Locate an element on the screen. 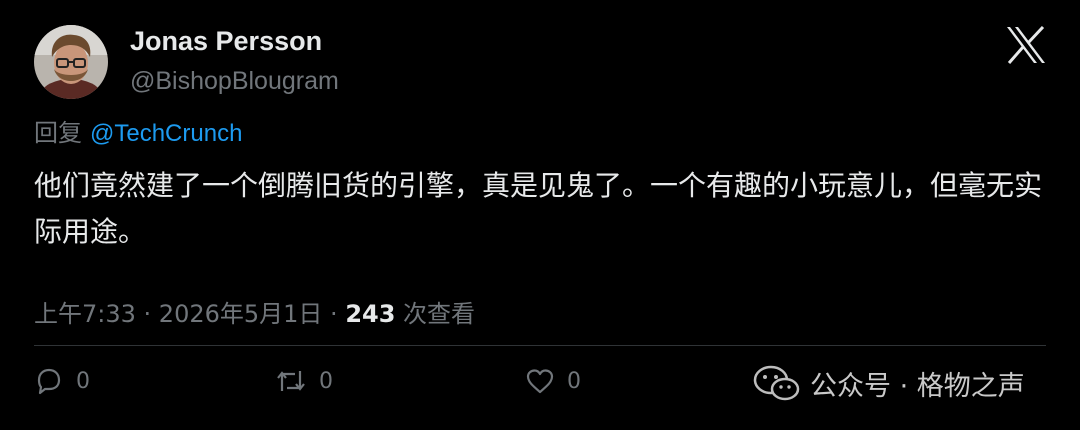 The width and height of the screenshot is (1080, 430). tweet-meta: 上午7:33 · 2026年5月1日 · 243 次查看 is located at coordinates (254, 311).